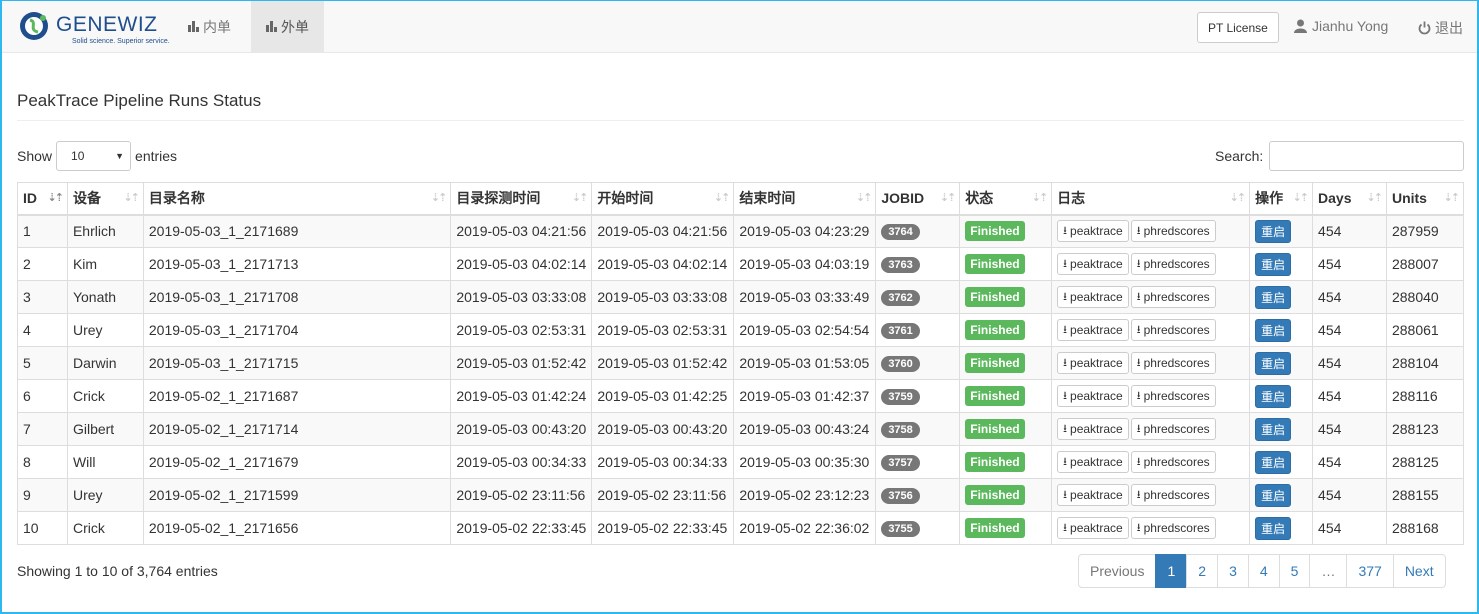 Image resolution: width=1479 pixels, height=614 pixels. Describe the element at coordinates (209, 26) in the screenshot. I see `tab-internal-orders: 内单` at that location.